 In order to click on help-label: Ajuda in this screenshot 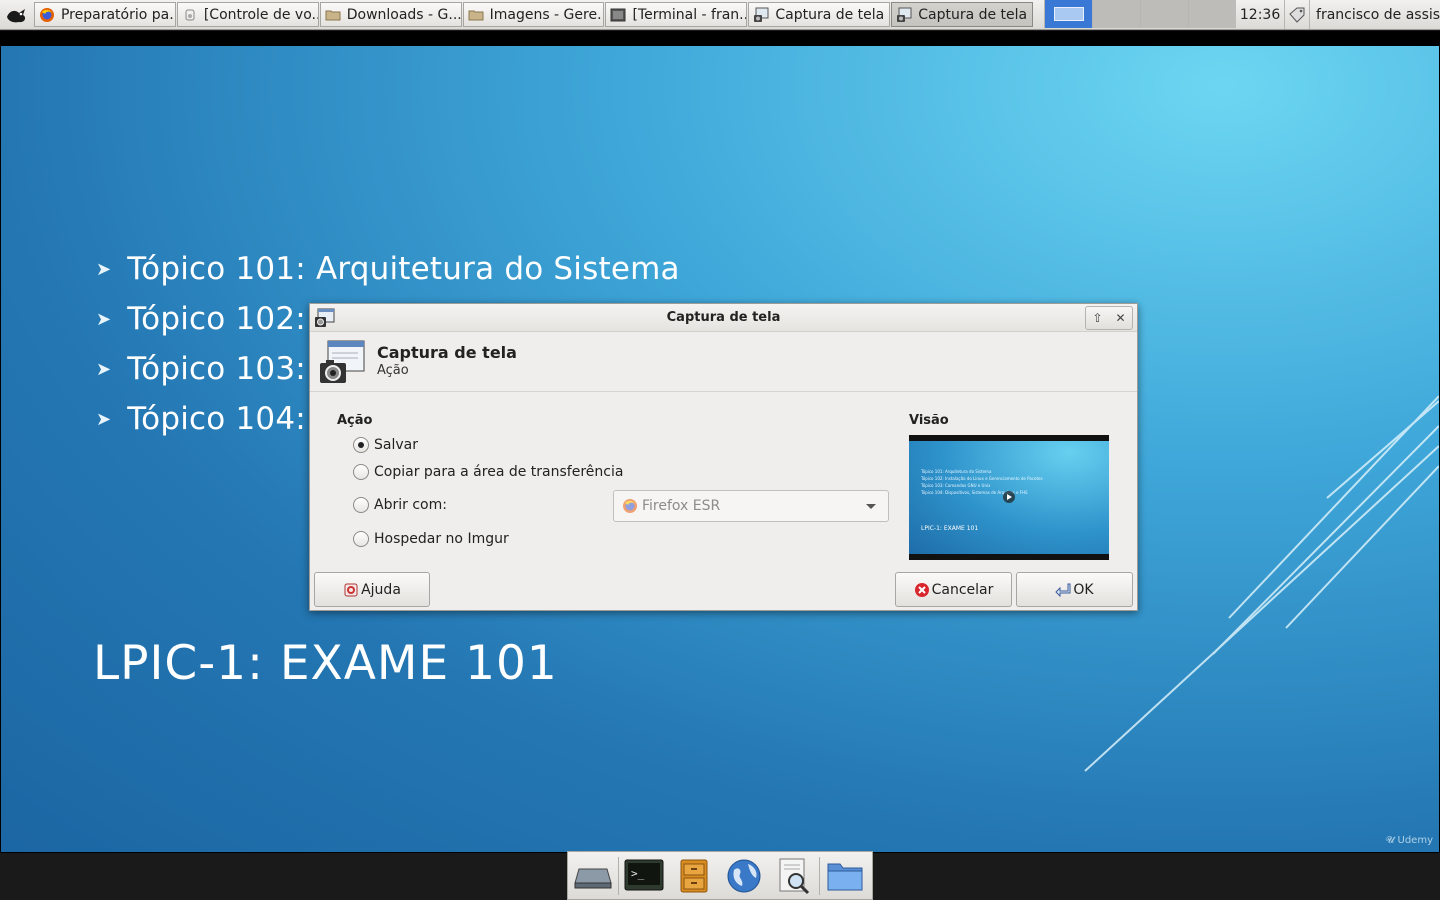, I will do `click(381, 589)`.